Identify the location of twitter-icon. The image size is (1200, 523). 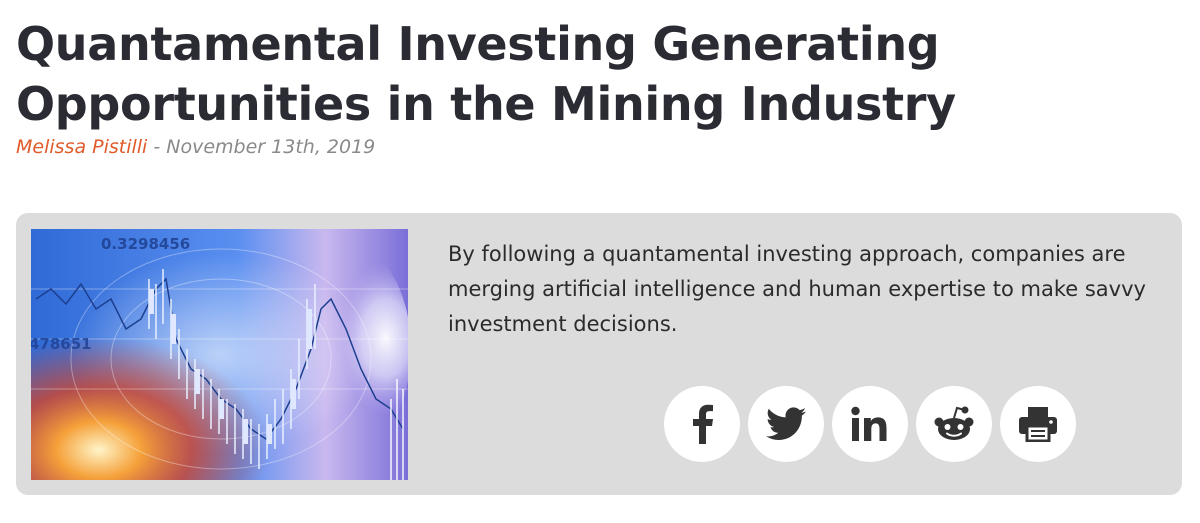
(786, 423).